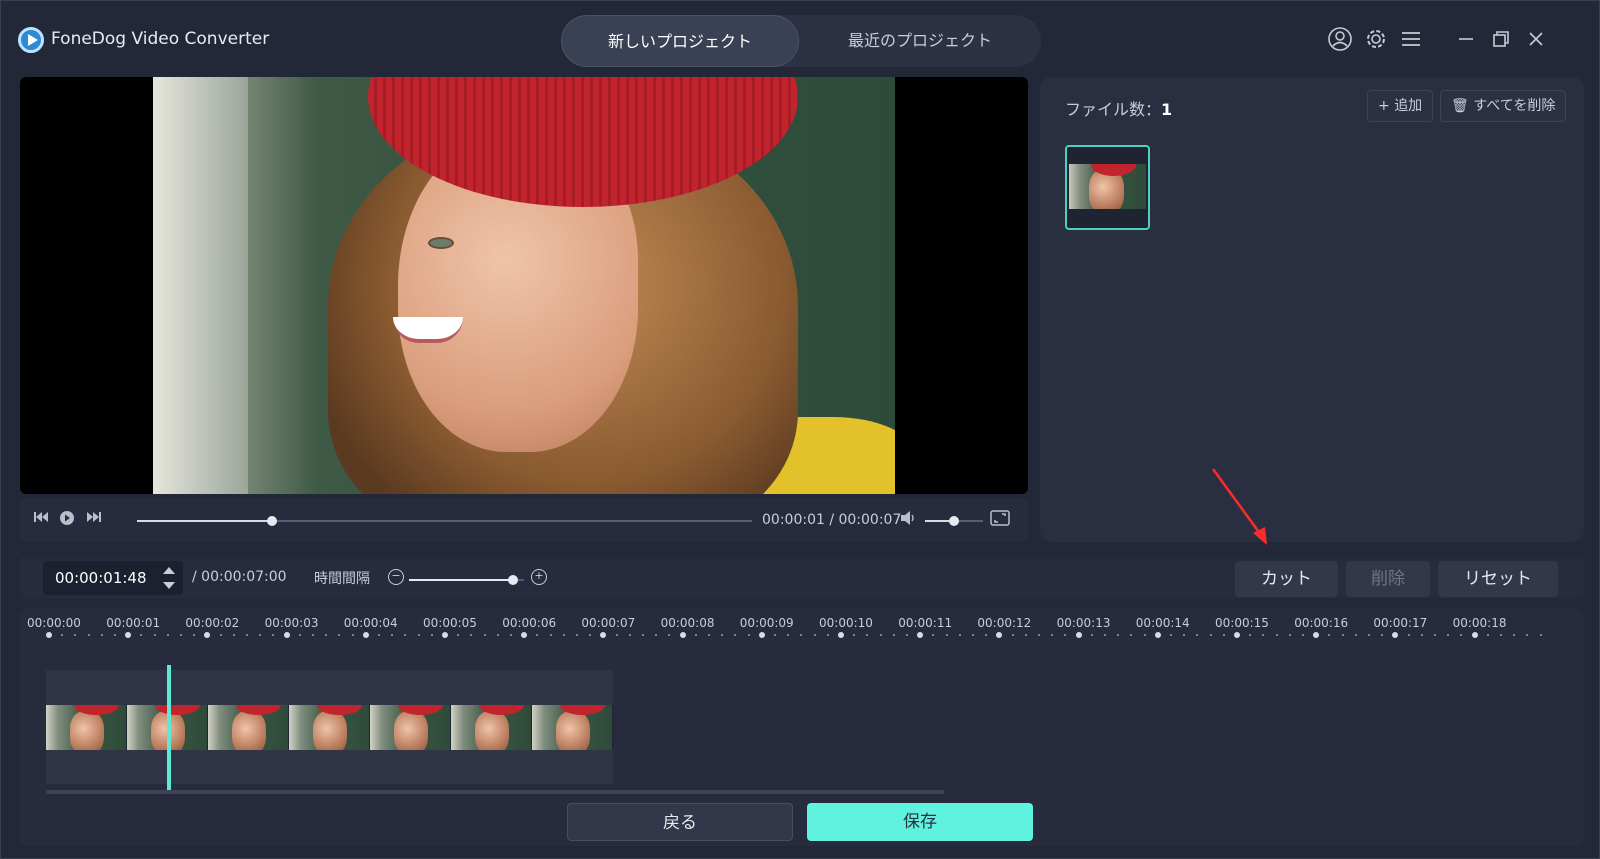 The height and width of the screenshot is (859, 1600). I want to click on skip-forward-icon, so click(94, 520).